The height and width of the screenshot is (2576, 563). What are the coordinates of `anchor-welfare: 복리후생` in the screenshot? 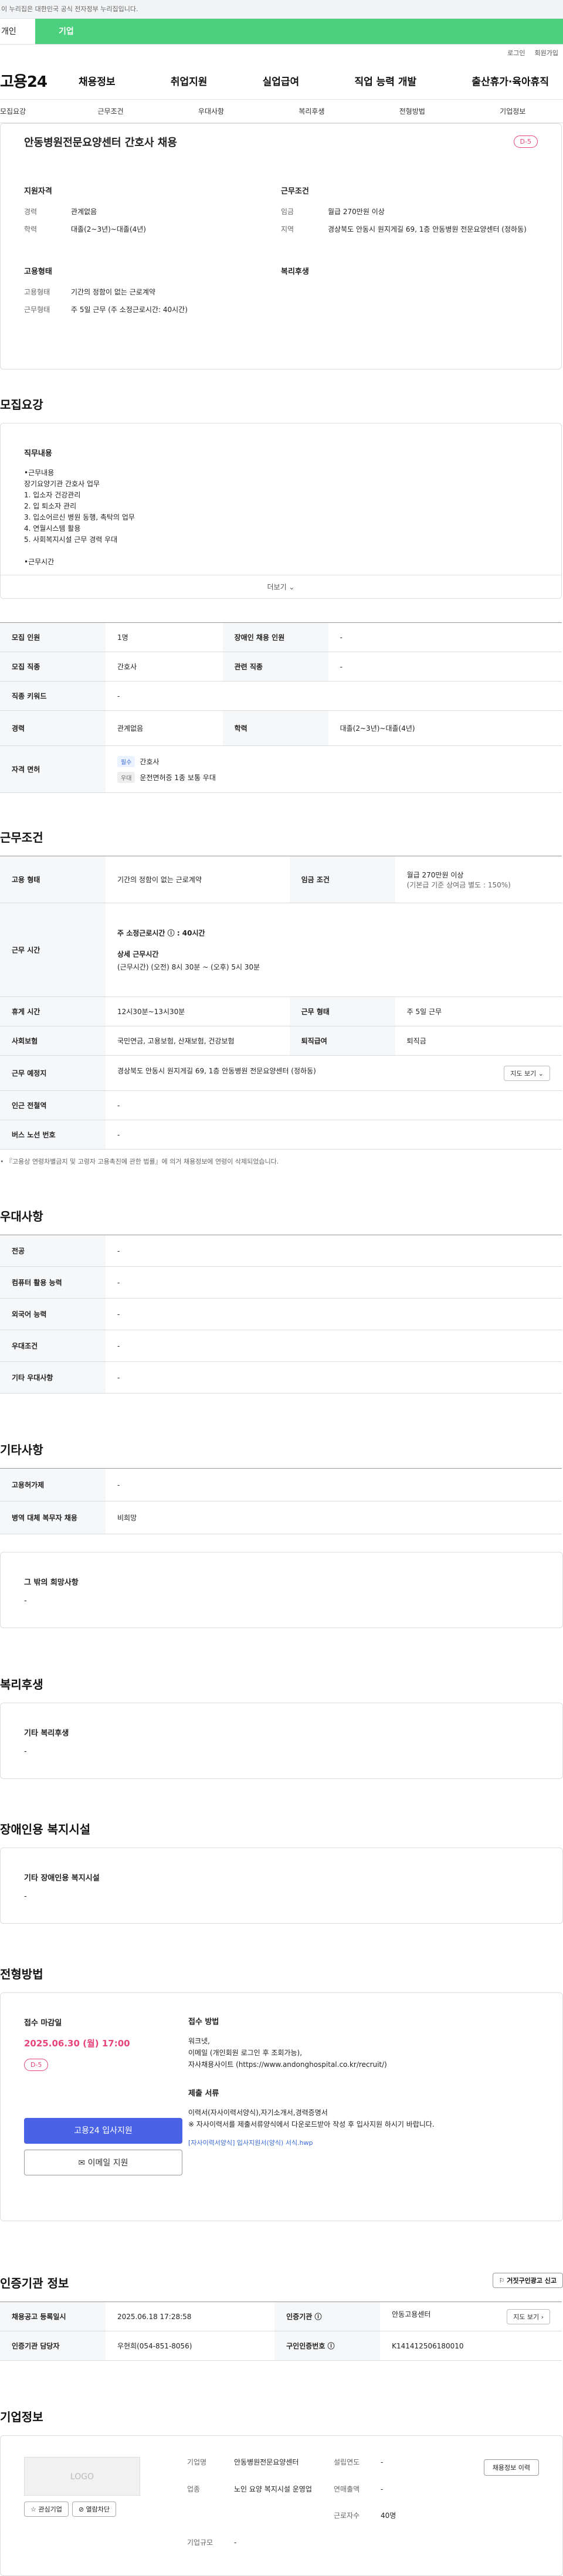 It's located at (312, 111).